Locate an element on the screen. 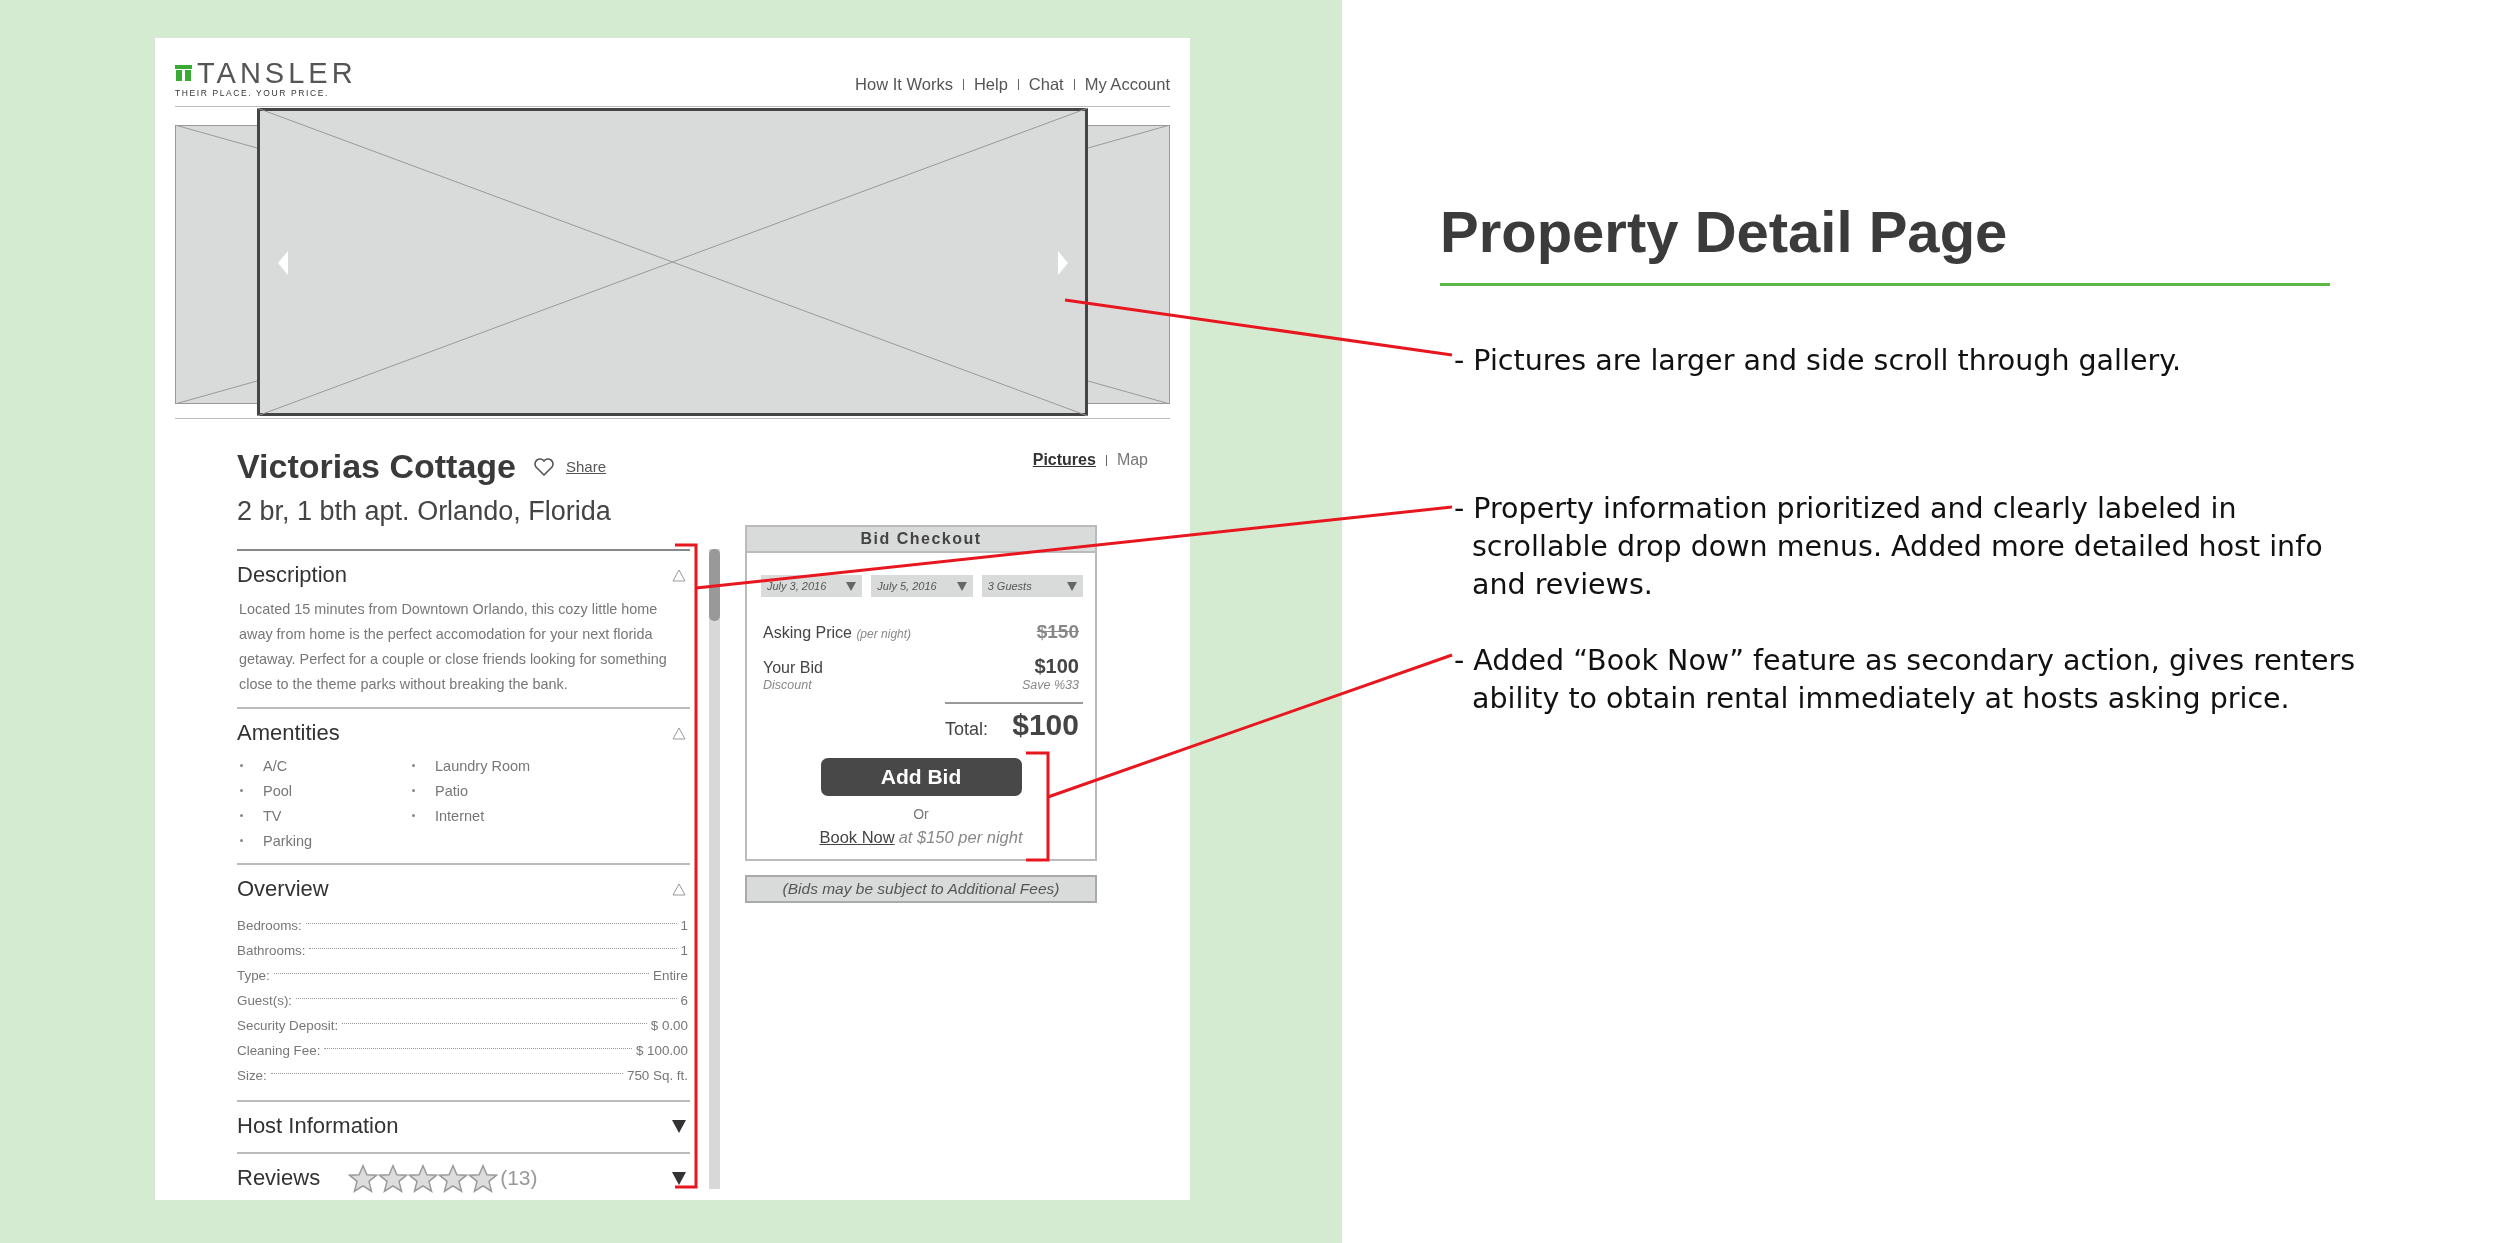 The image size is (2500, 1243). section-title: Overview is located at coordinates (283, 889).